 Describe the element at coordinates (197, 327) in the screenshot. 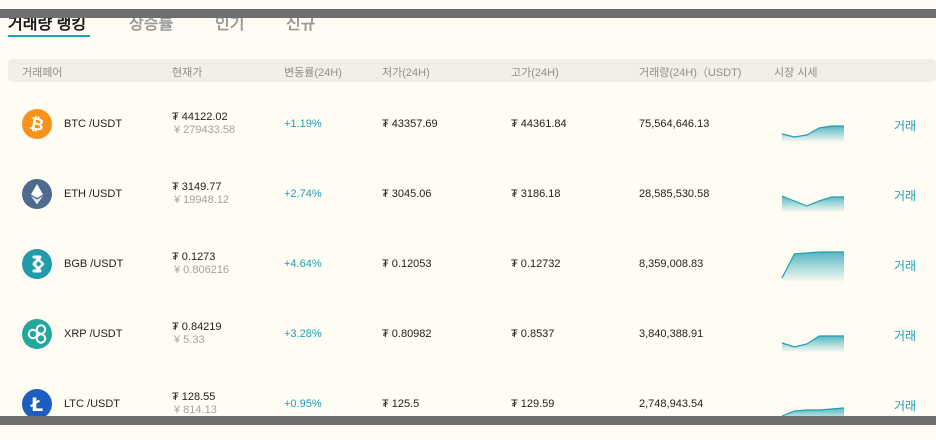

I see `last-price: ₮ 0.84219` at that location.